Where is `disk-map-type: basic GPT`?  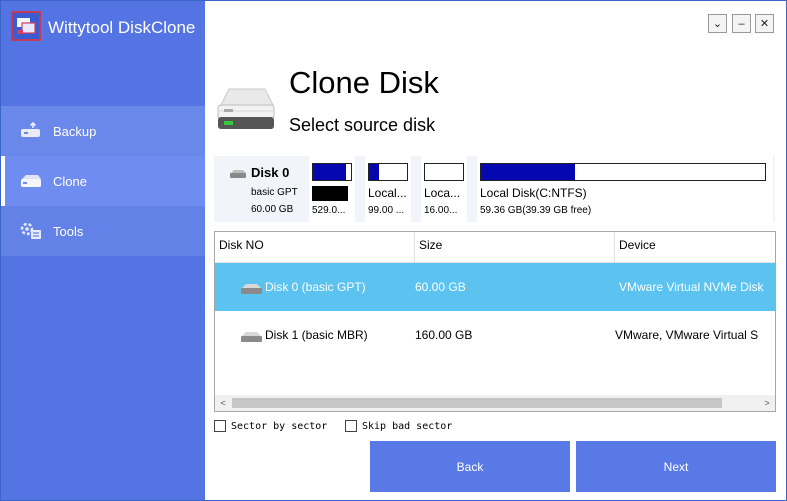
disk-map-type: basic GPT is located at coordinates (274, 192).